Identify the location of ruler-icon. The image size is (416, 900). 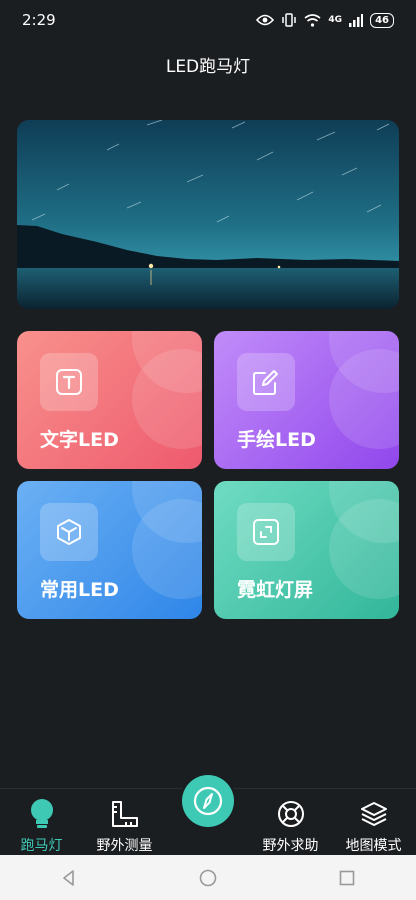
(124, 814).